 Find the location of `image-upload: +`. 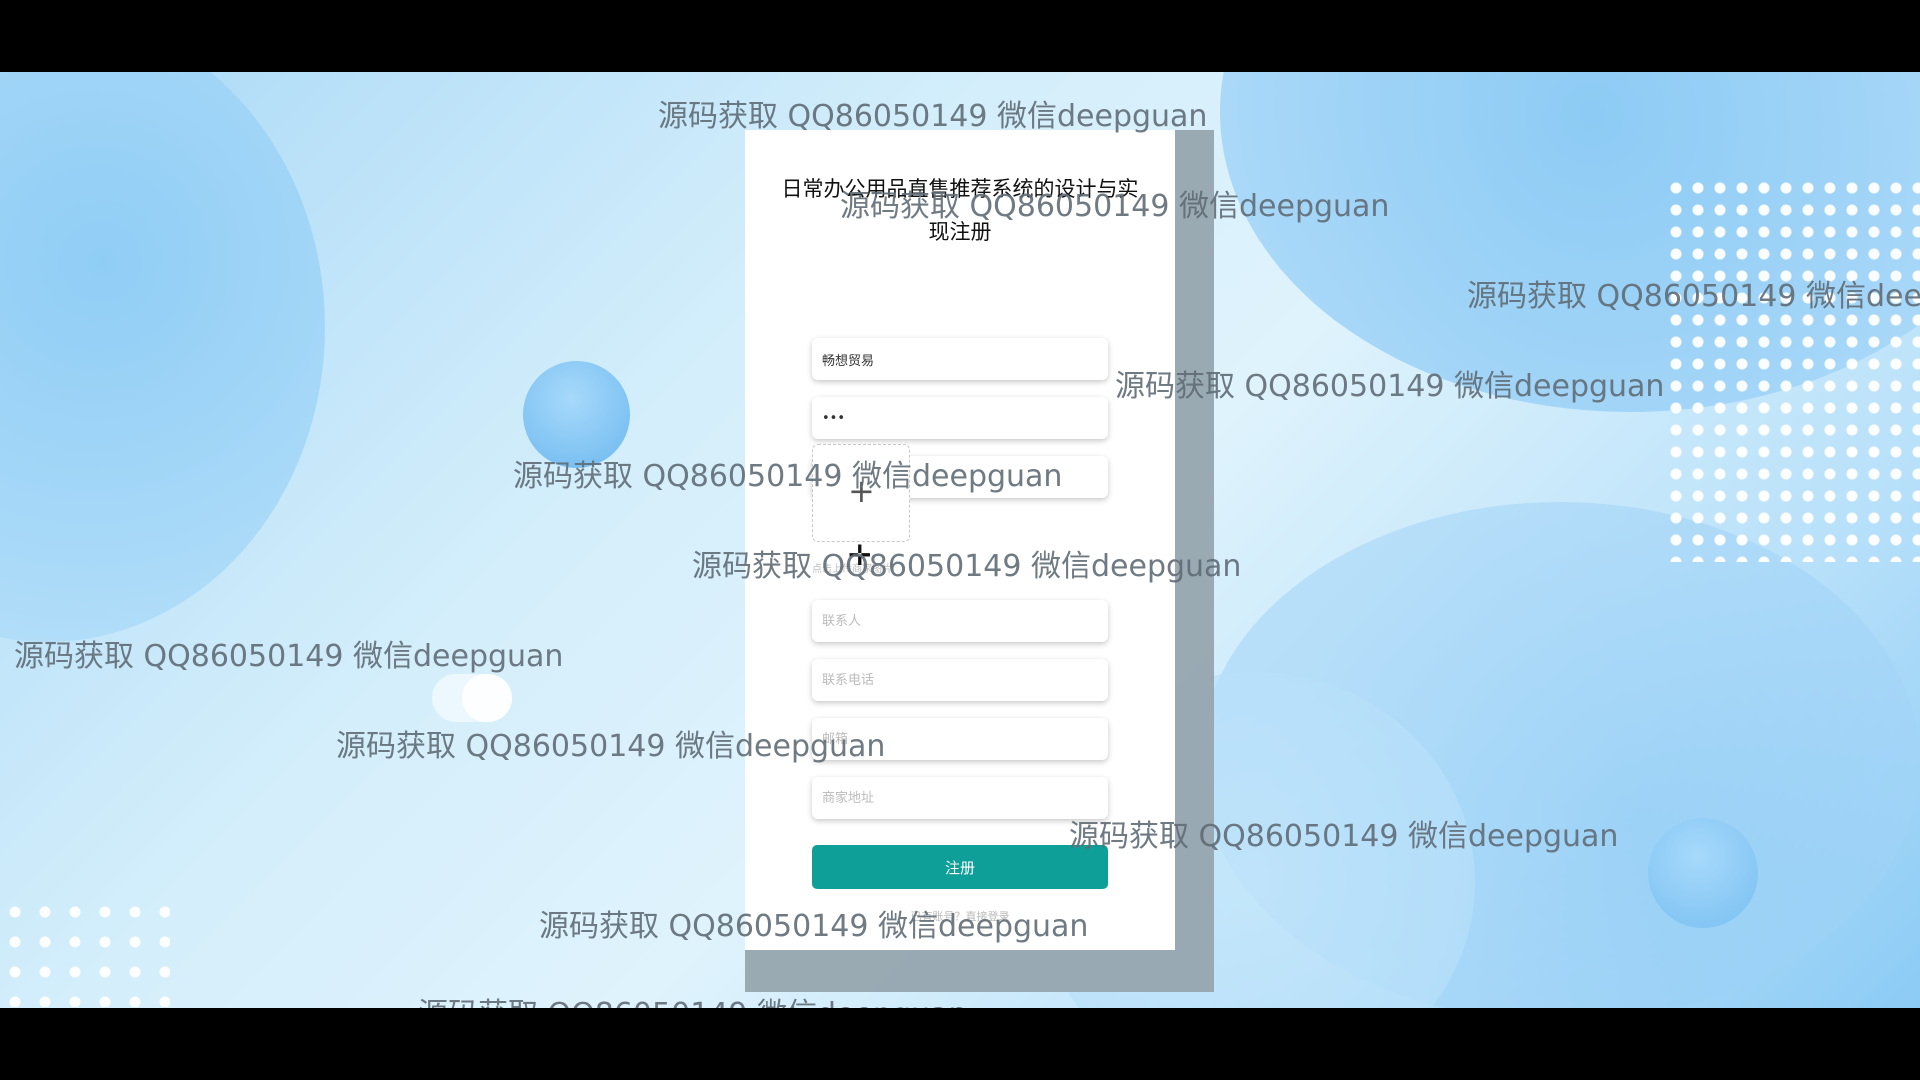

image-upload: + is located at coordinates (861, 493).